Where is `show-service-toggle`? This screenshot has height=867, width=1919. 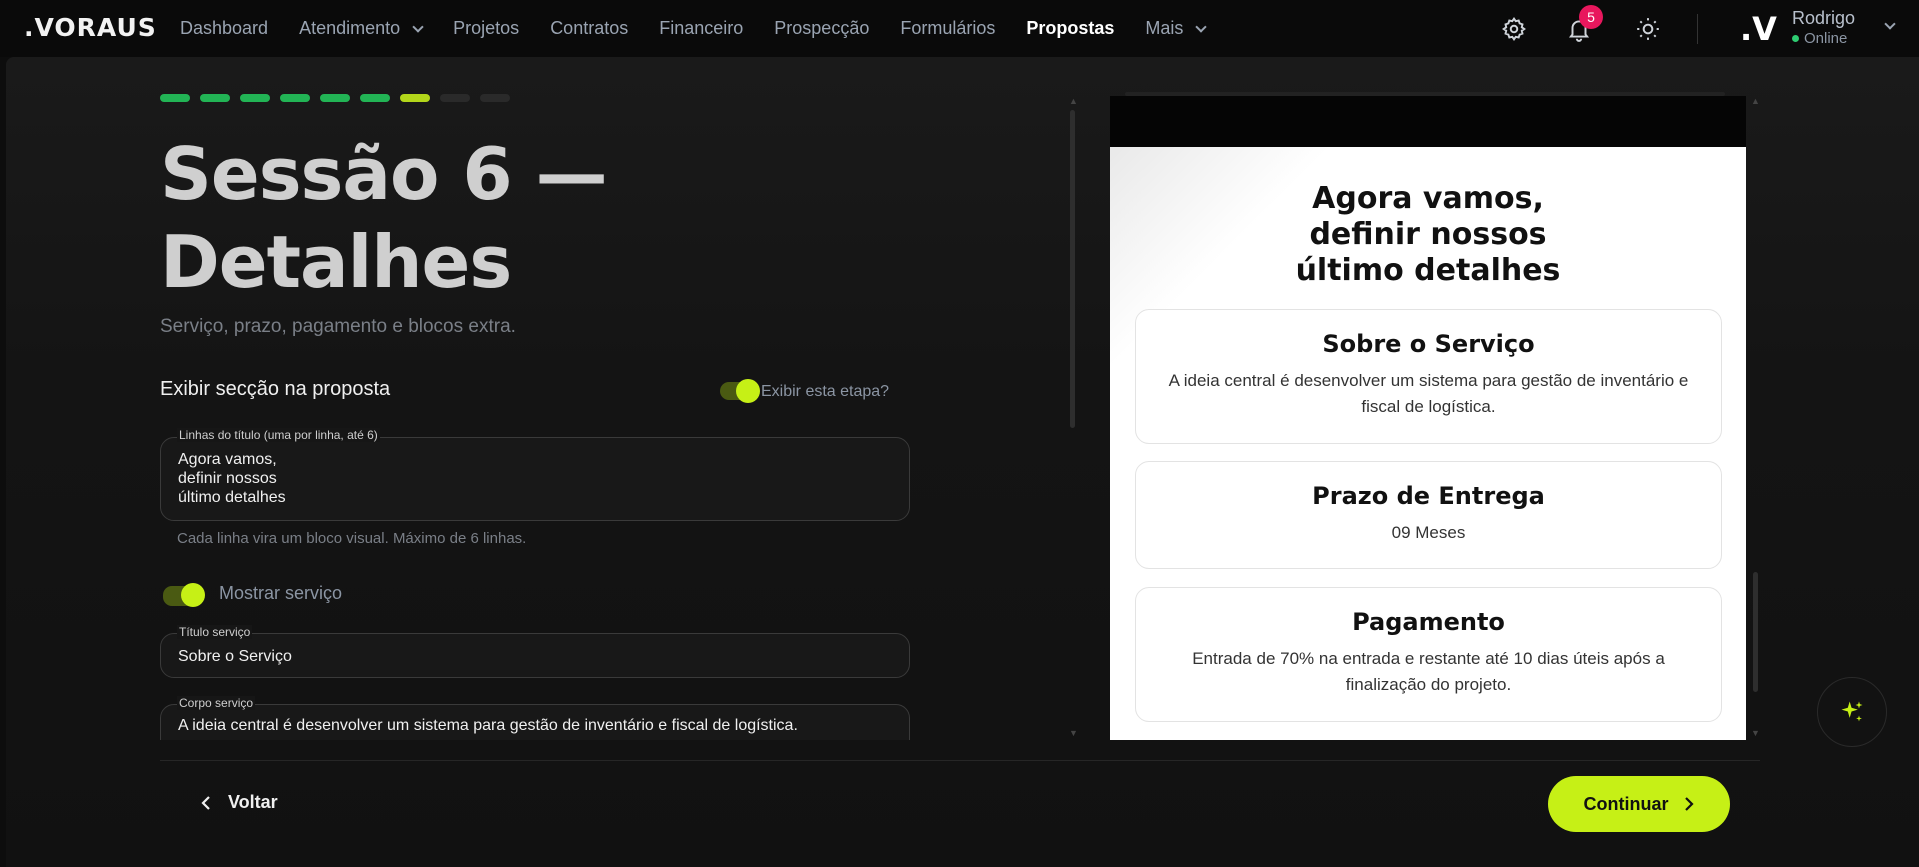
show-service-toggle is located at coordinates (184, 595).